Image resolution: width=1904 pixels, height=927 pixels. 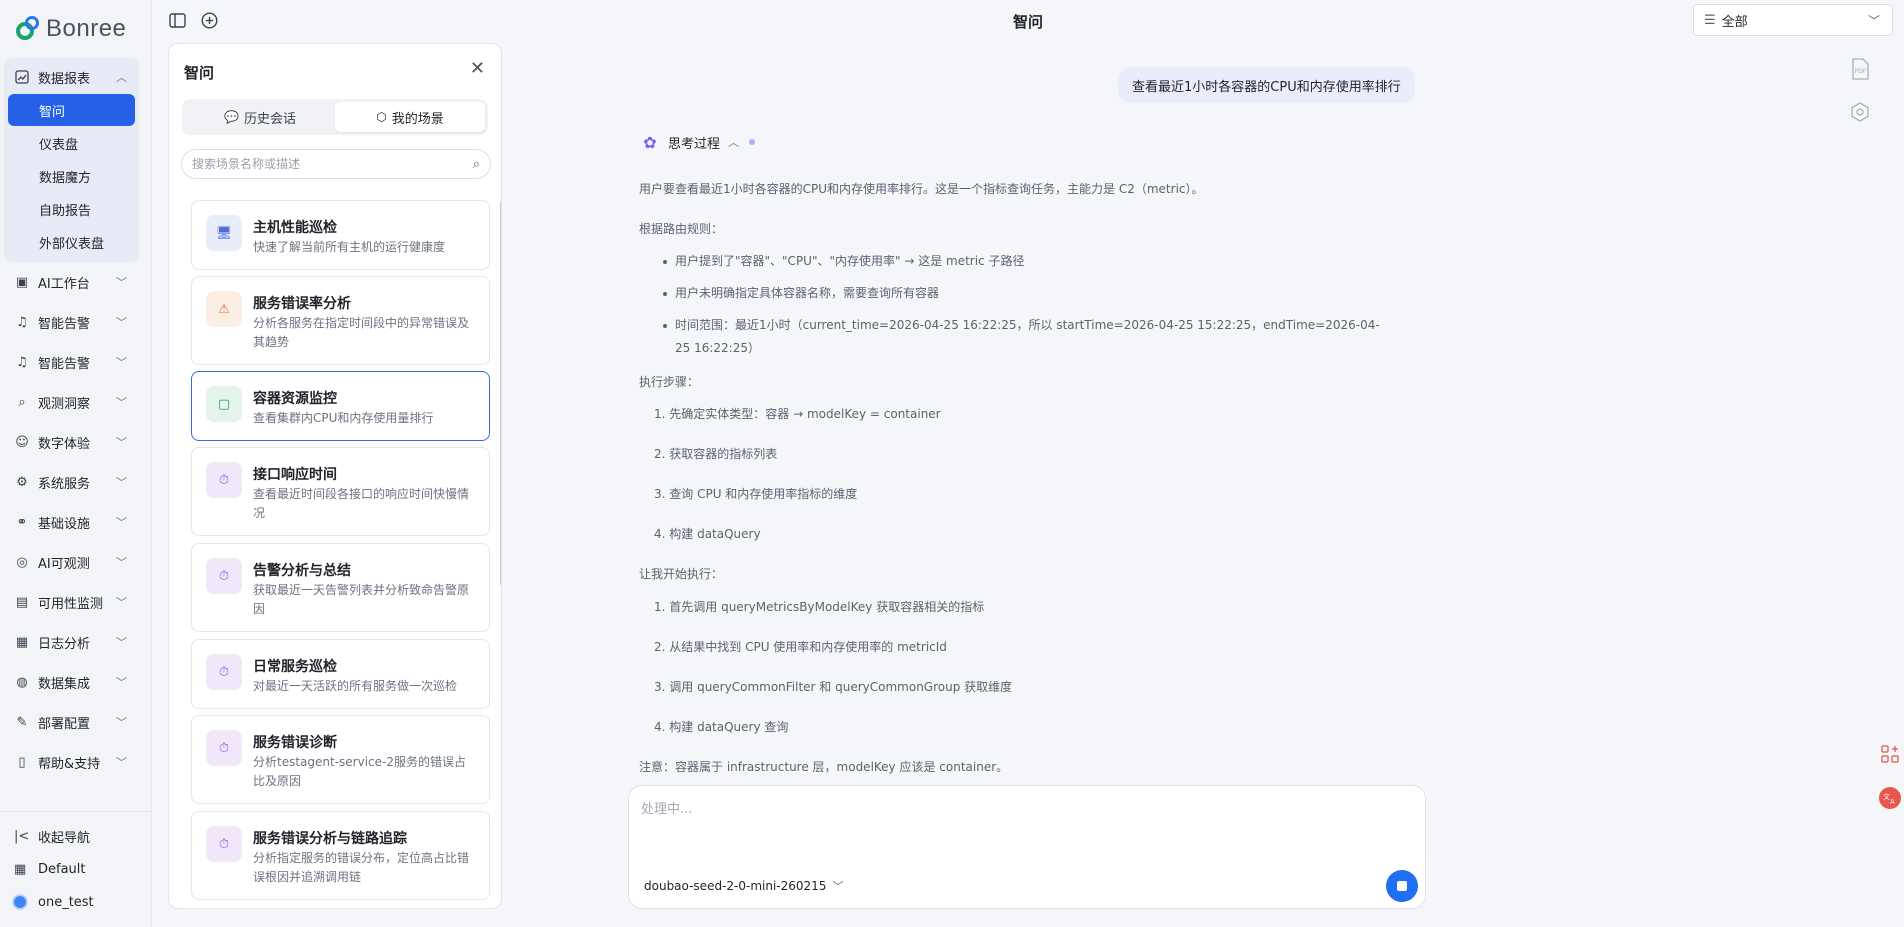 What do you see at coordinates (260, 117) in the screenshot?
I see `tab-history: 💬 历史会话` at bounding box center [260, 117].